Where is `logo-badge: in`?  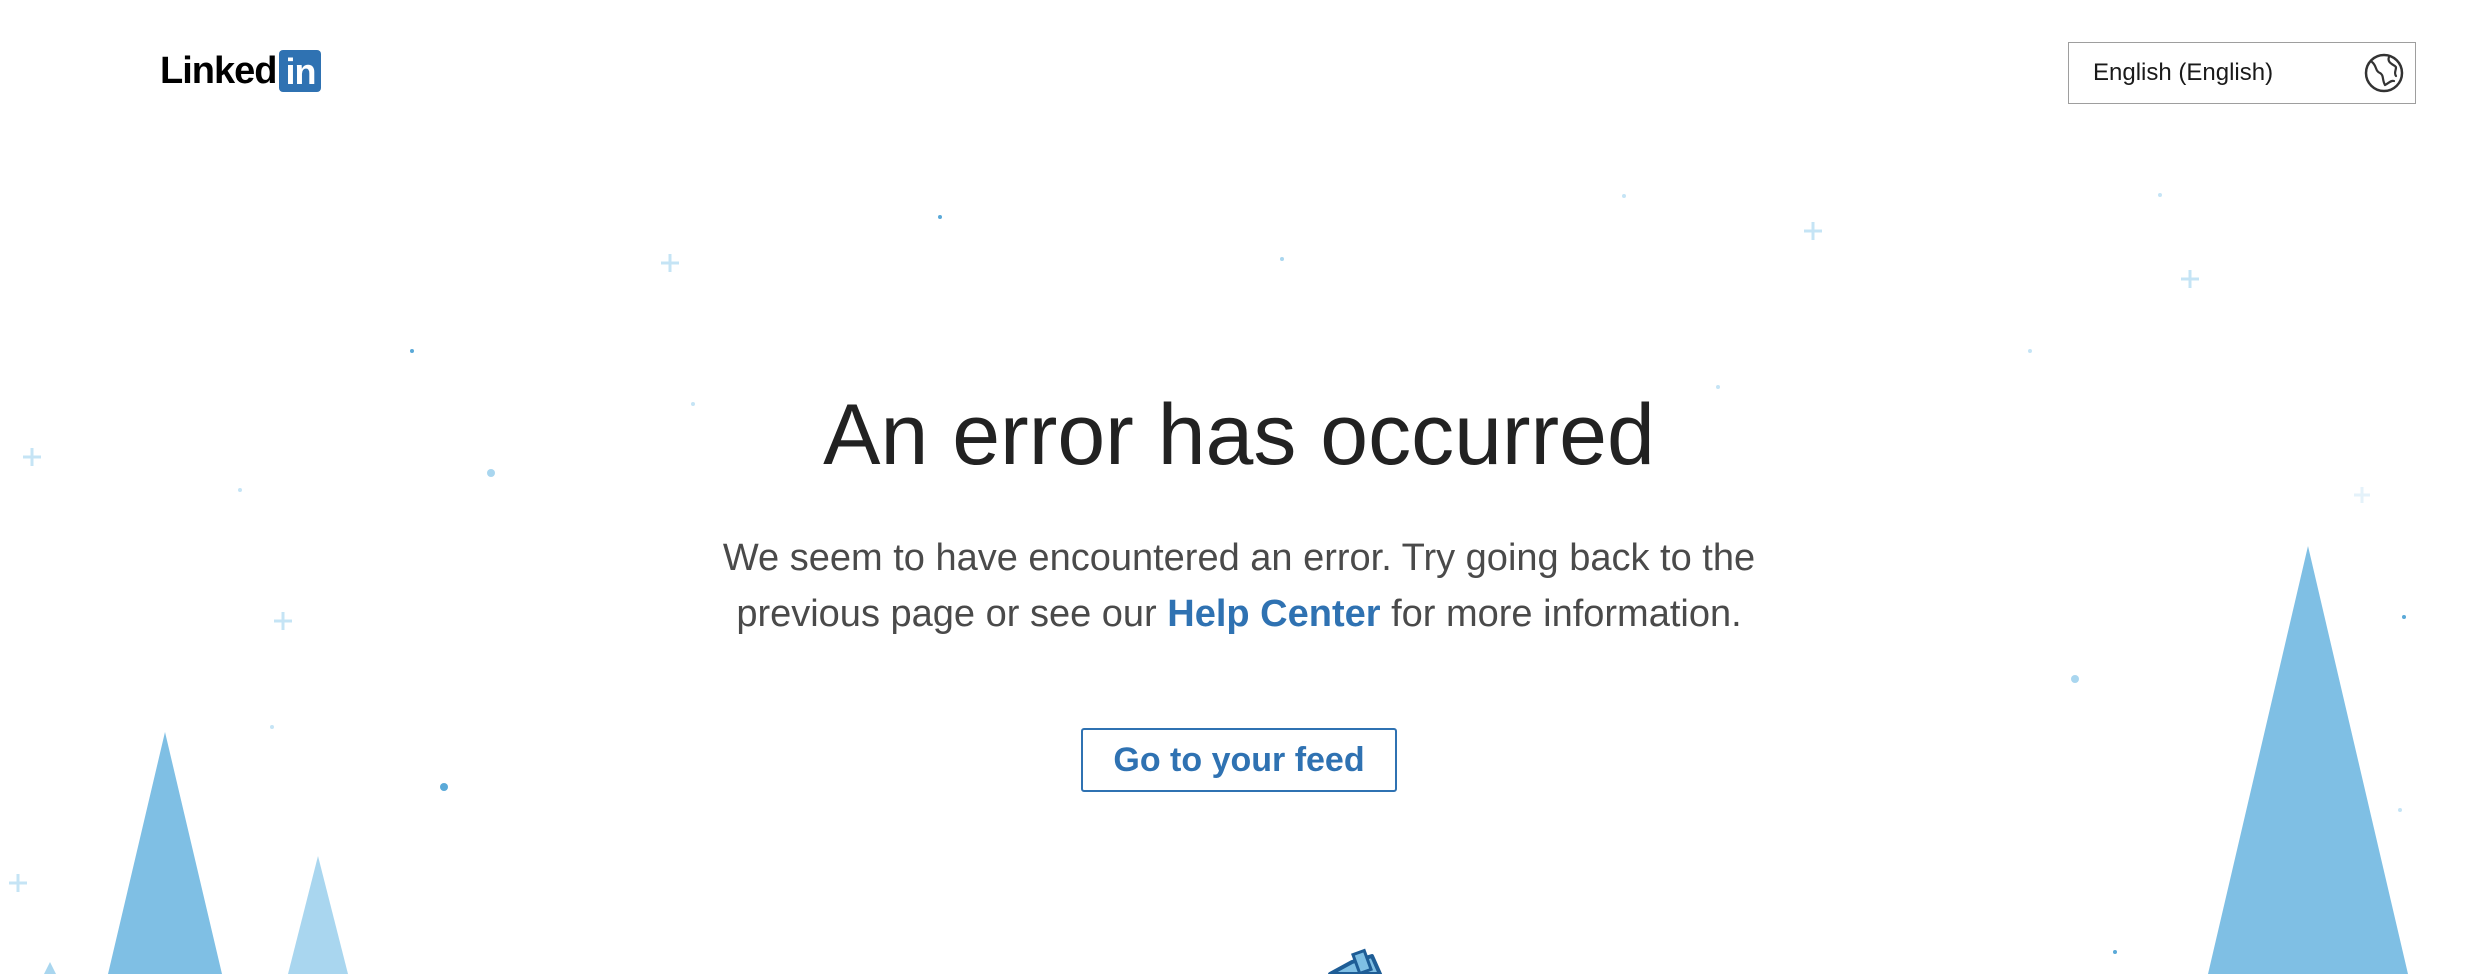 logo-badge: in is located at coordinates (300, 71).